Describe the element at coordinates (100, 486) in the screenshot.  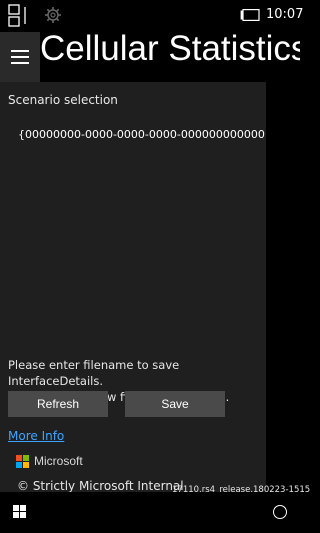
I see `copyright-text: © Strictly Microsoft Internal` at that location.